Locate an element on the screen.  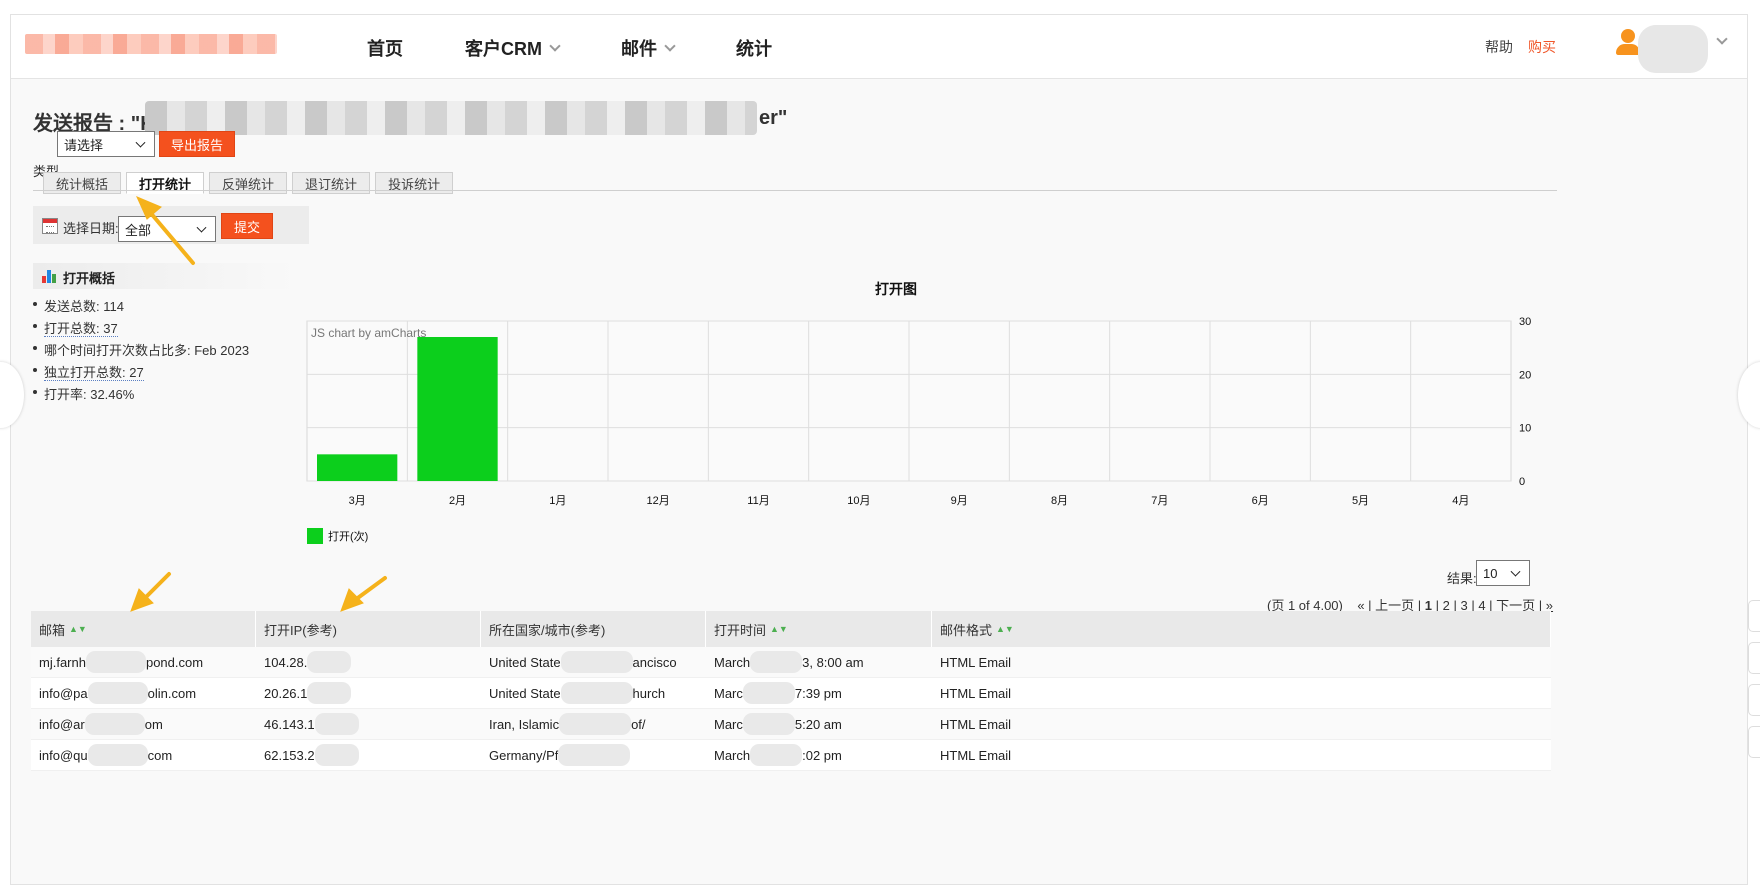
tabs-divider is located at coordinates (795, 190).